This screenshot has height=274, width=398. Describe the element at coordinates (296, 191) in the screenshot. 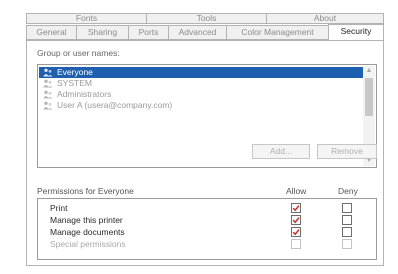

I see `allow-column-label: Allow` at that location.